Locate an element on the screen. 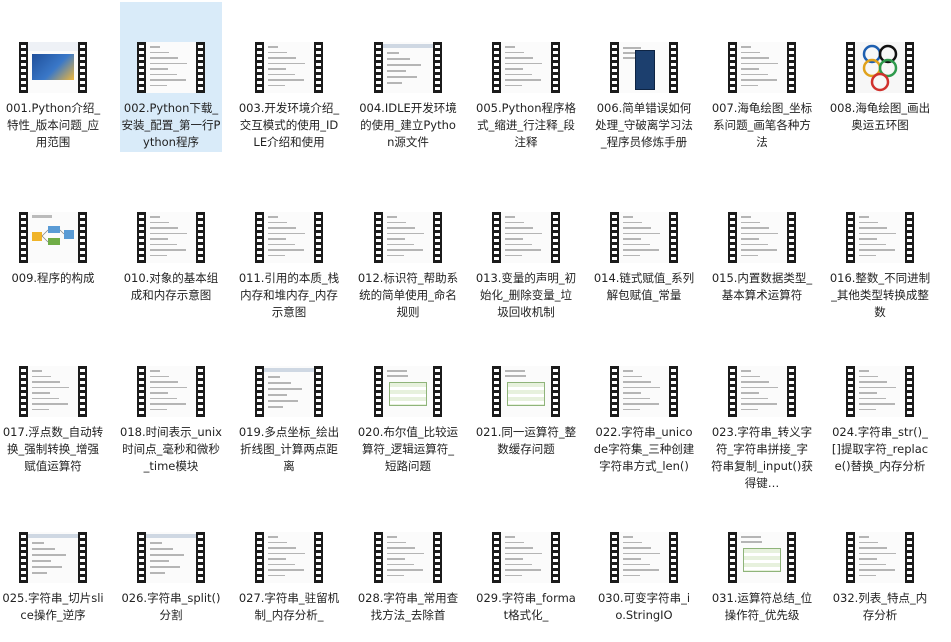  video-file-item: 026.字符串_split()分割 is located at coordinates (171, 567).